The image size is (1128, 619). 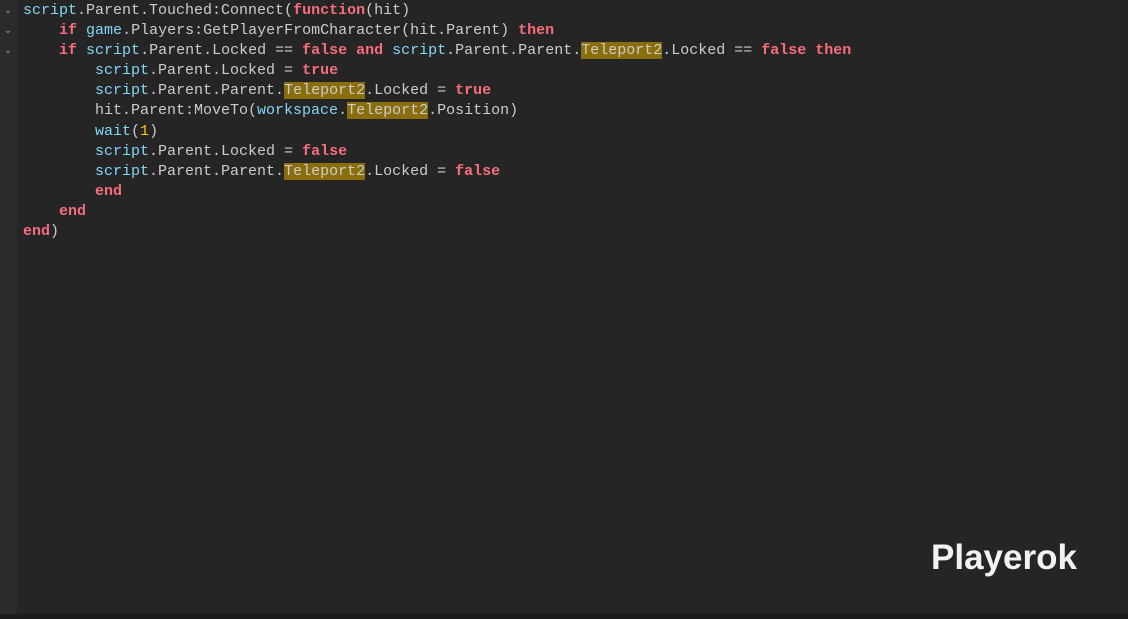 What do you see at coordinates (1004, 557) in the screenshot?
I see `watermark-logo: Playerok` at bounding box center [1004, 557].